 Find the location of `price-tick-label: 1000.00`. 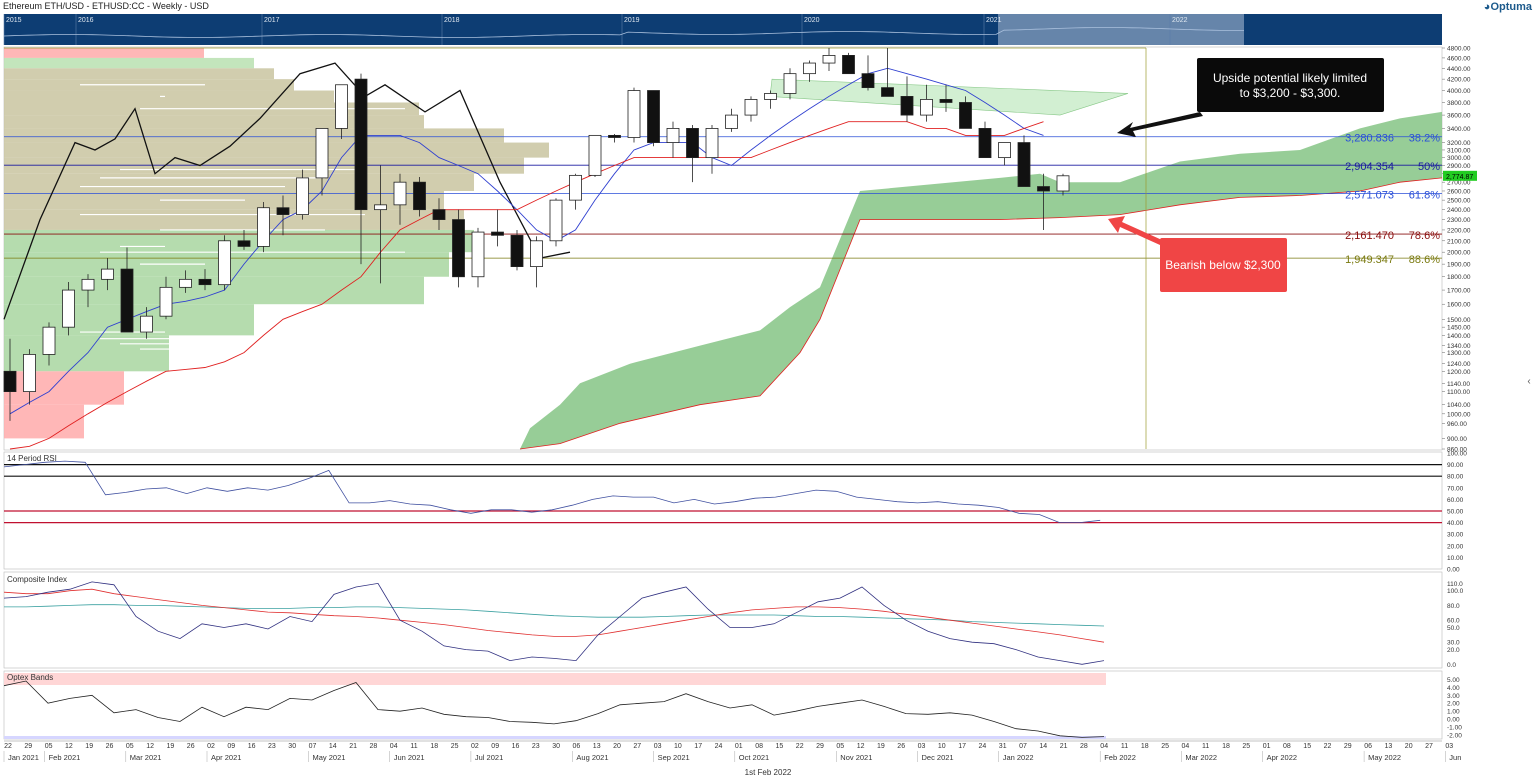

price-tick-label: 1000.00 is located at coordinates (1459, 414).